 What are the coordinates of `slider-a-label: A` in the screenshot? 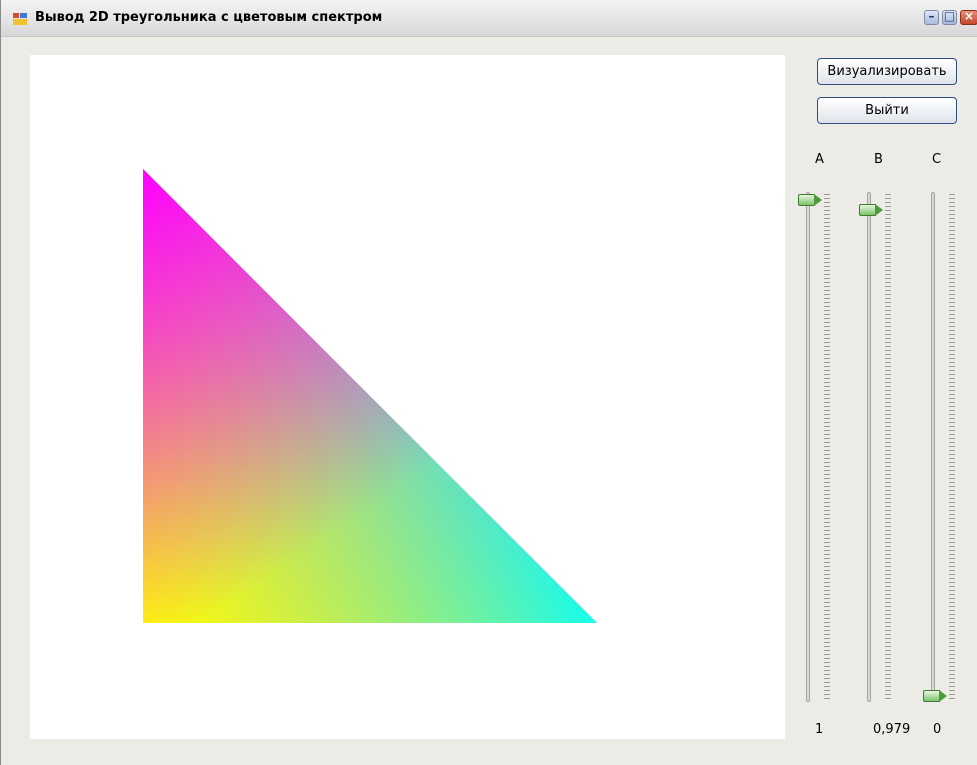 It's located at (819, 159).